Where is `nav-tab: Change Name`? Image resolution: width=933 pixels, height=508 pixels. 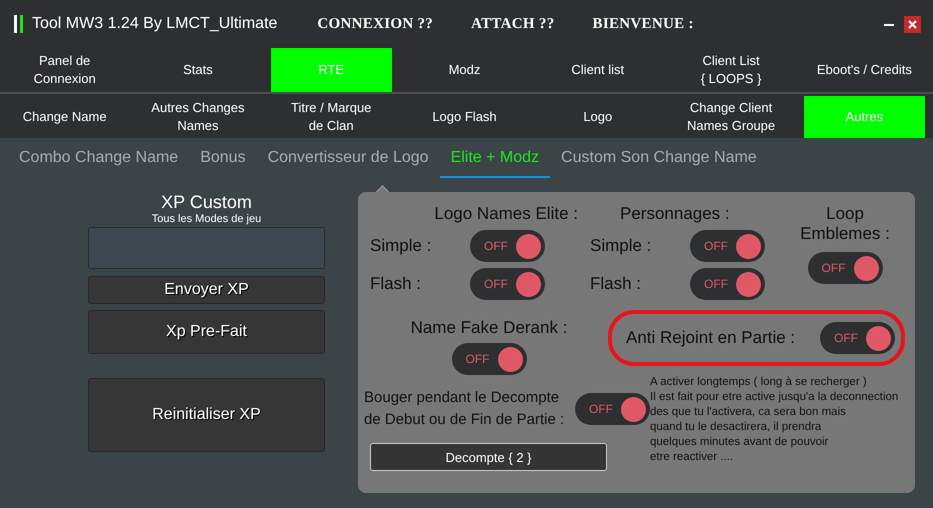 nav-tab: Change Name is located at coordinates (65, 117).